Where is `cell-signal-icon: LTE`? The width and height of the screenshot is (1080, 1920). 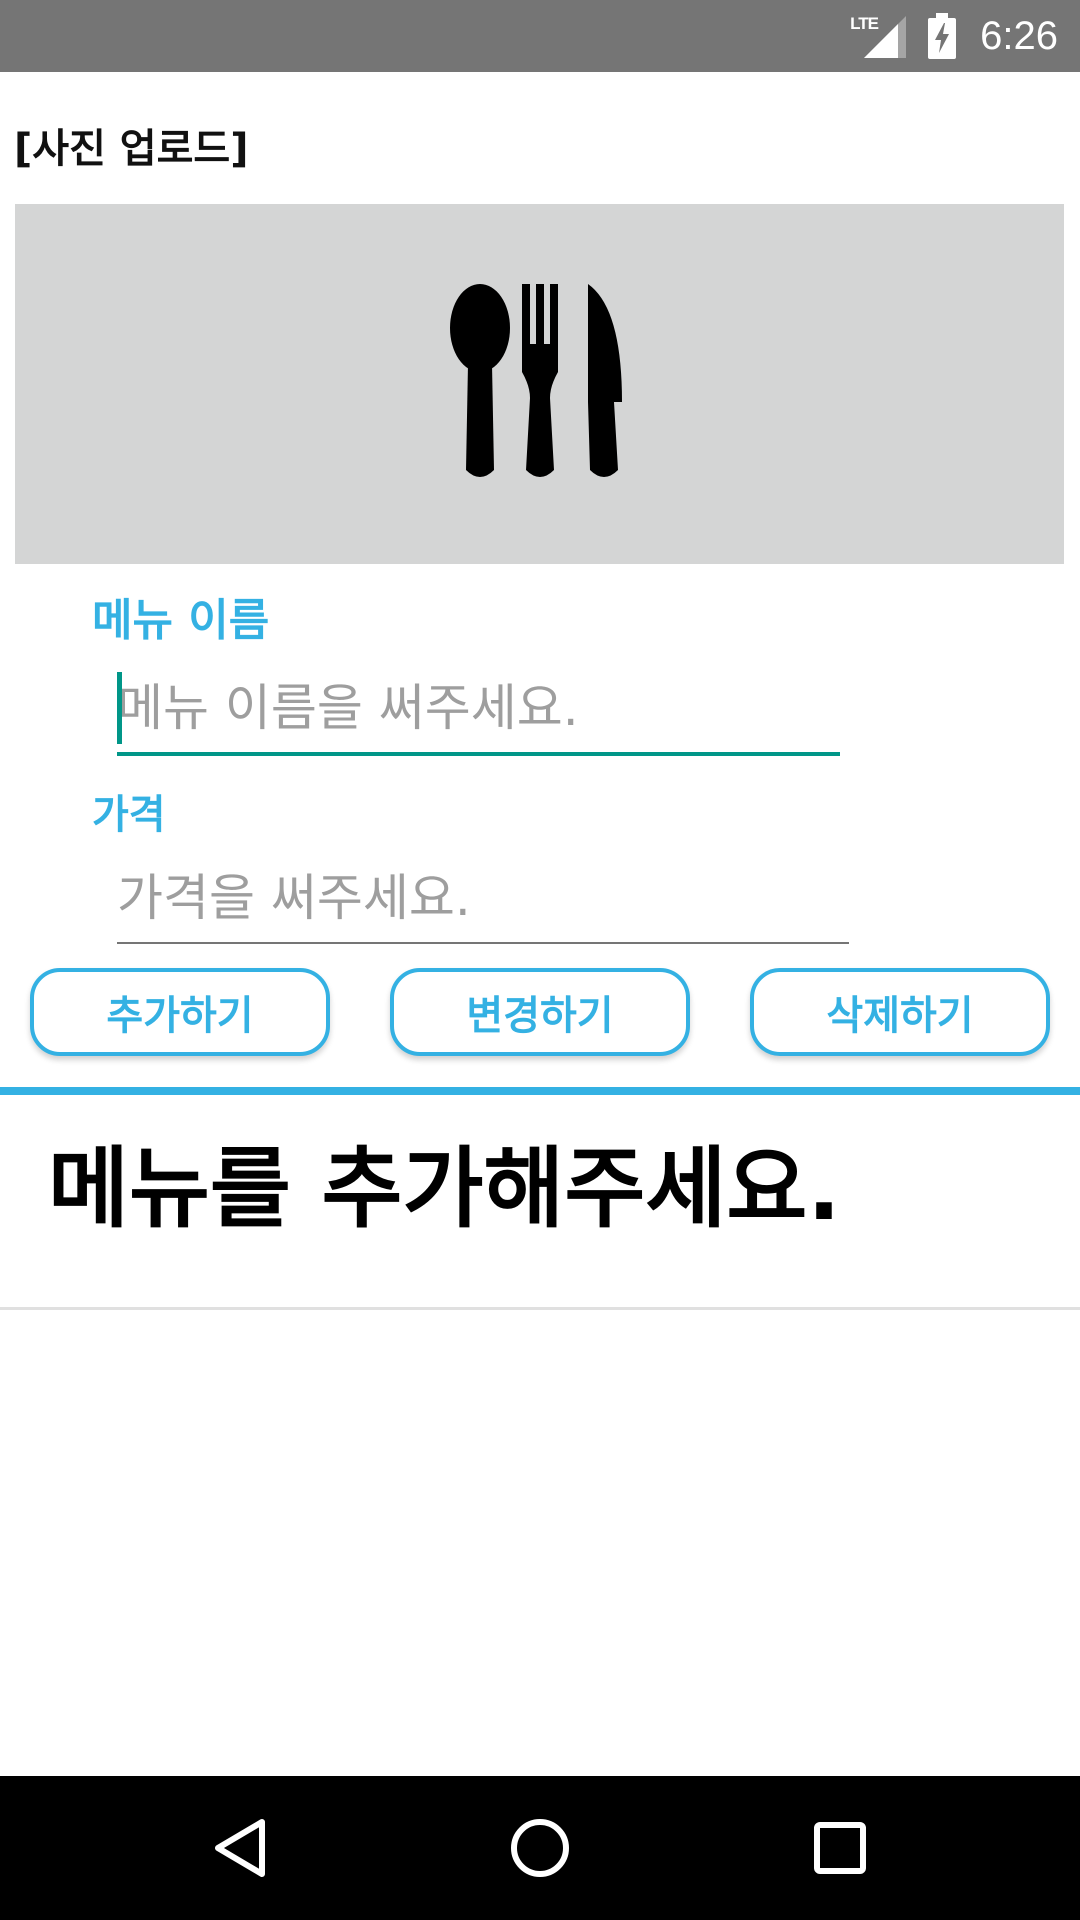 cell-signal-icon: LTE is located at coordinates (878, 36).